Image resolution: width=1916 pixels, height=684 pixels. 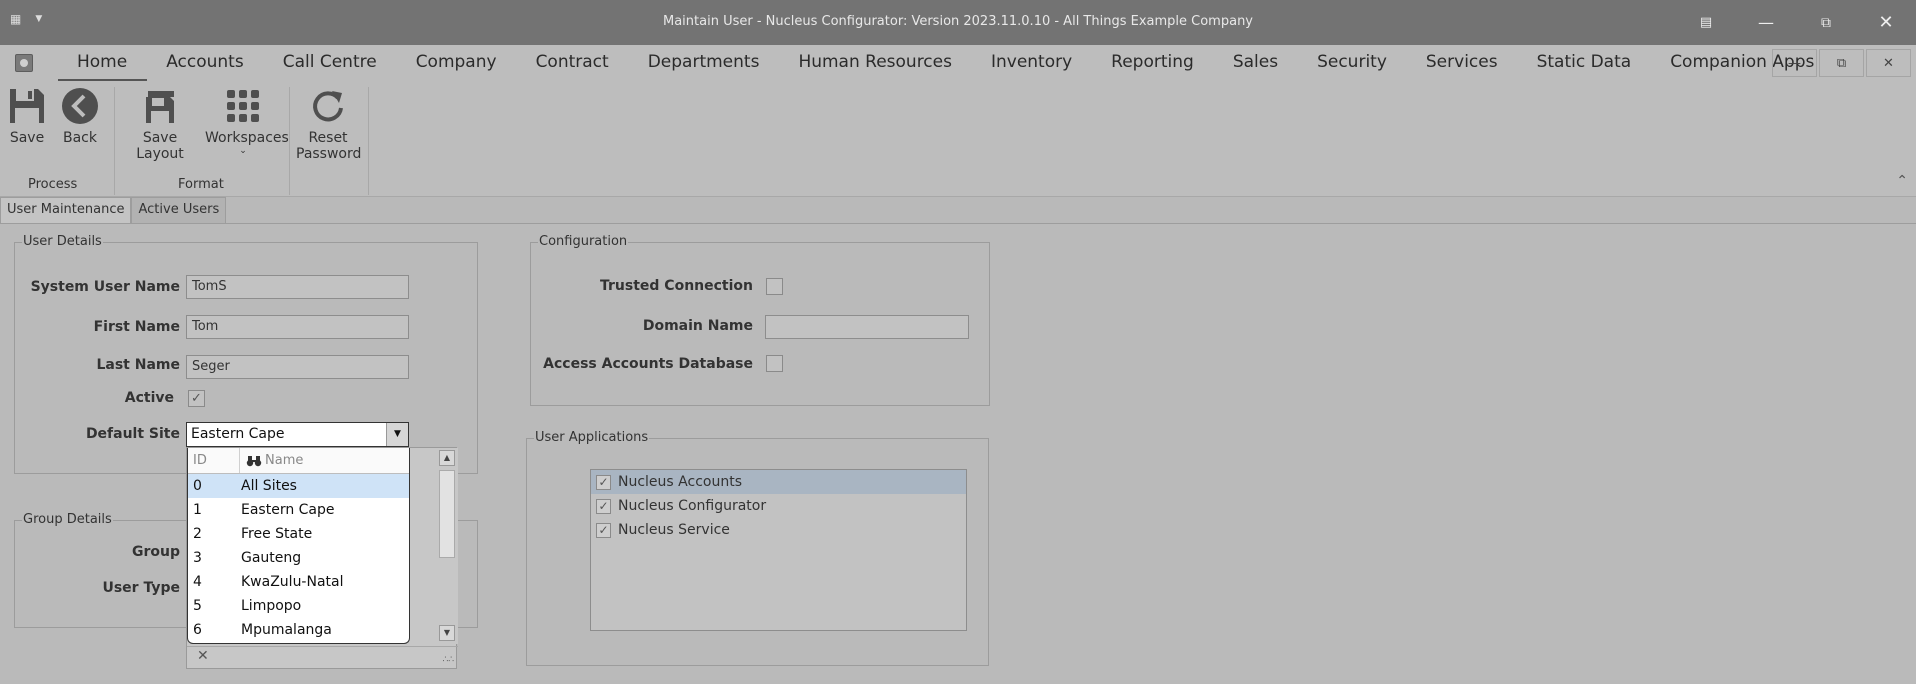 I want to click on site-name: KwaZulu-Natal, so click(x=292, y=582).